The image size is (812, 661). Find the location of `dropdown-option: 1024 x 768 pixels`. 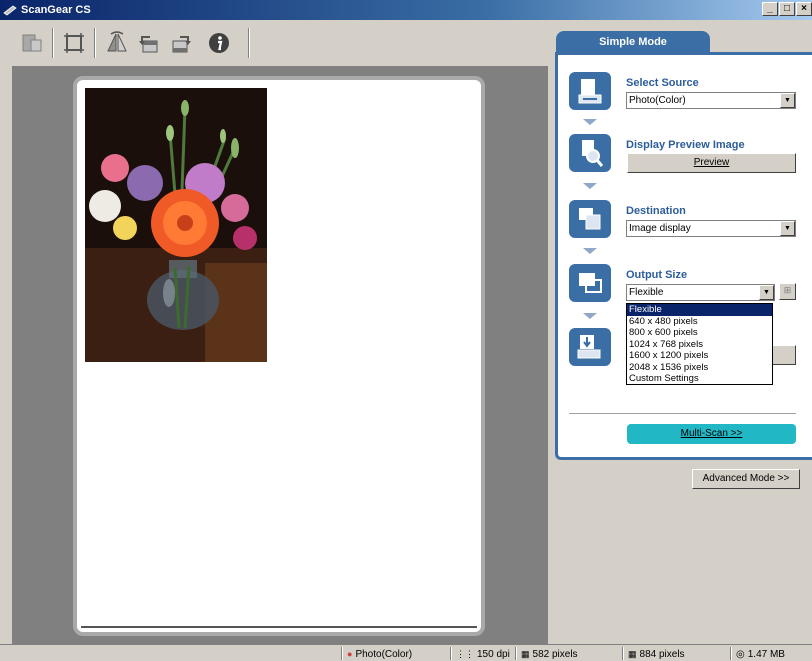

dropdown-option: 1024 x 768 pixels is located at coordinates (699, 345).